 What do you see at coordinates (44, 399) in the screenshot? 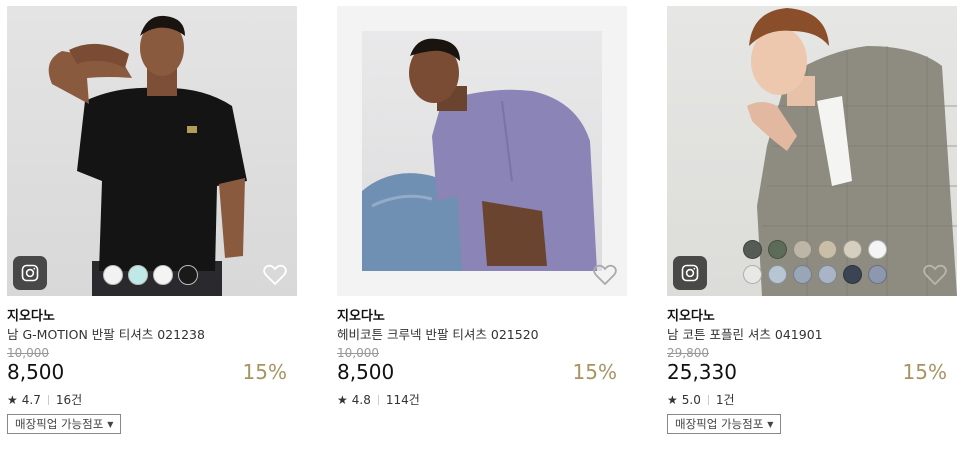
I see `rating: ★ 4.7 16건` at bounding box center [44, 399].